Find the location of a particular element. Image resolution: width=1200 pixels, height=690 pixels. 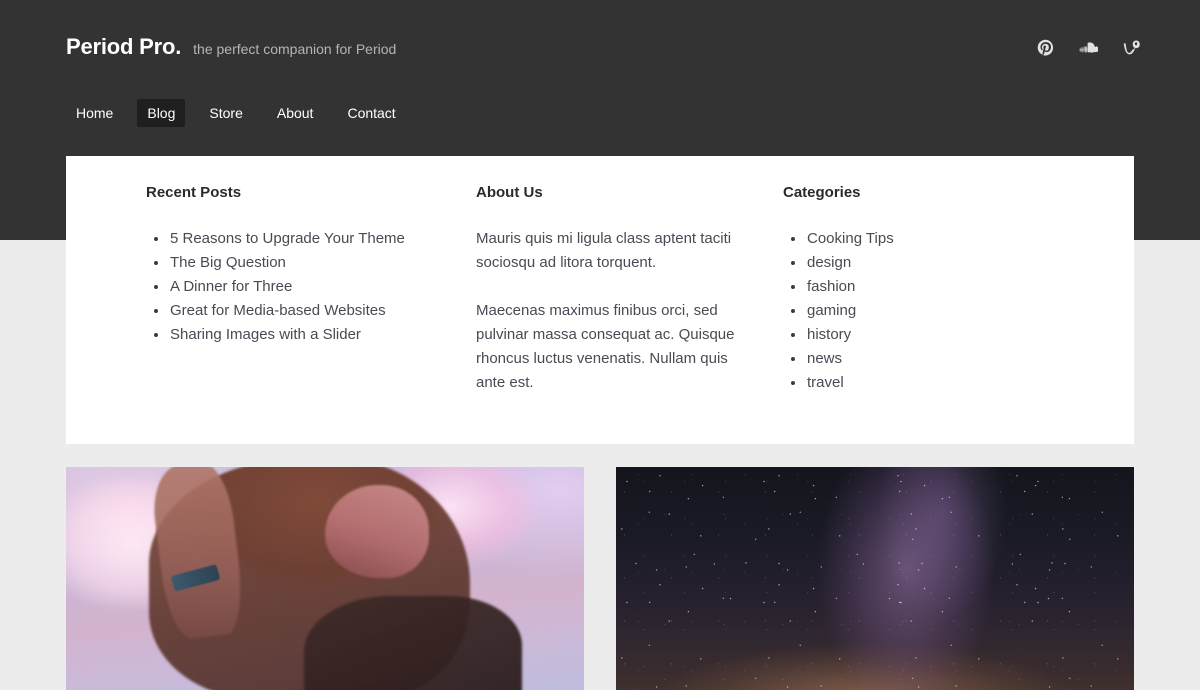

nav-item-about: About is located at coordinates (295, 113).